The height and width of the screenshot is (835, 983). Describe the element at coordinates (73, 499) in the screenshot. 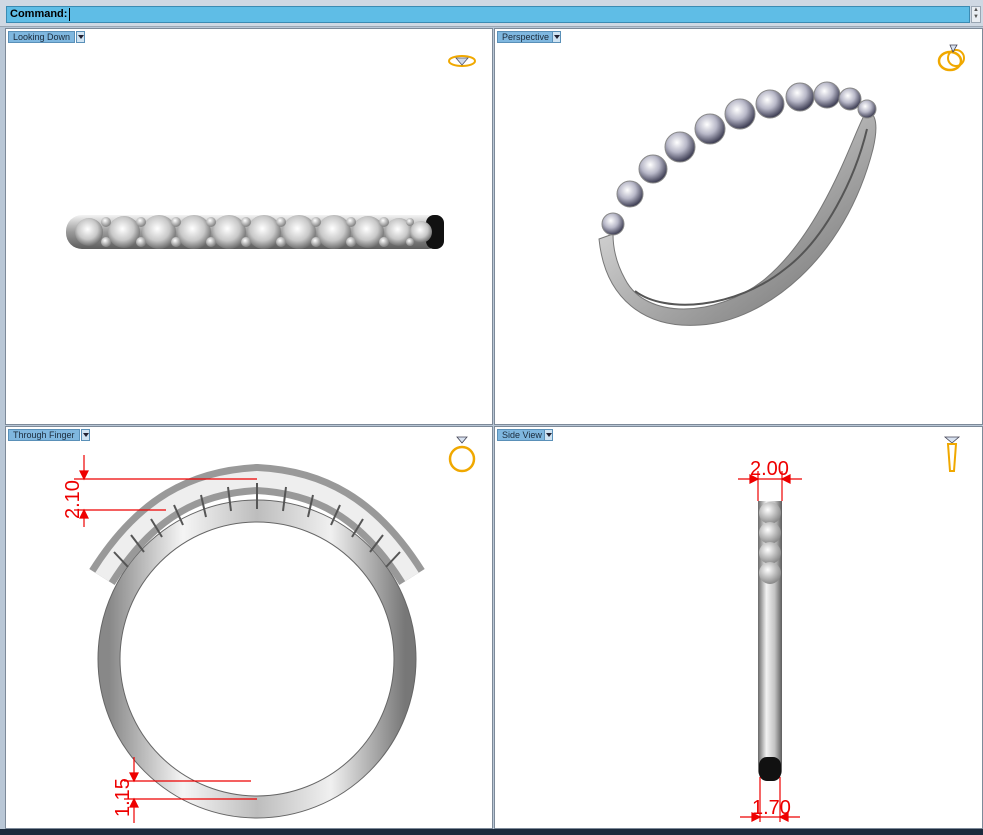

I see `dimension-label-2-10: 2.10` at that location.